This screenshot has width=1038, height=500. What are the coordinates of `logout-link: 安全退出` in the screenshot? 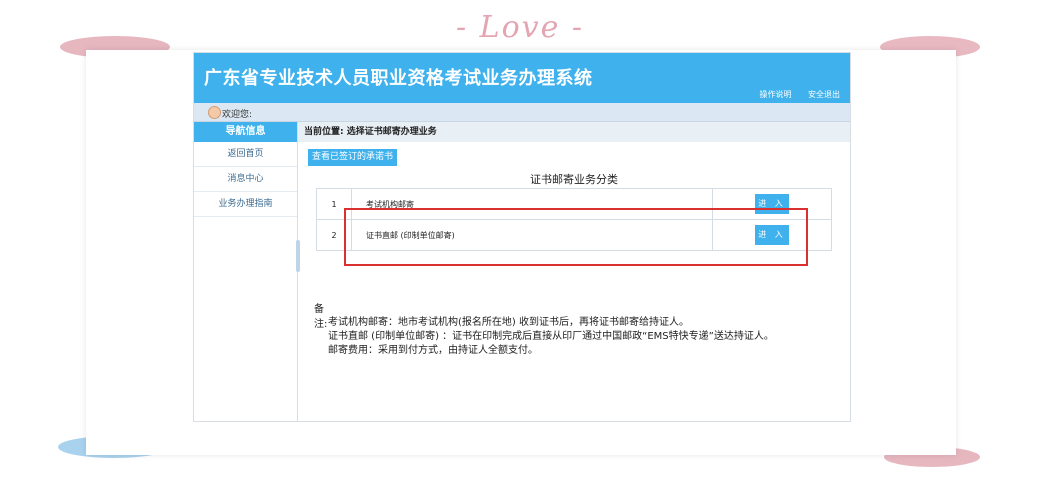 It's located at (824, 94).